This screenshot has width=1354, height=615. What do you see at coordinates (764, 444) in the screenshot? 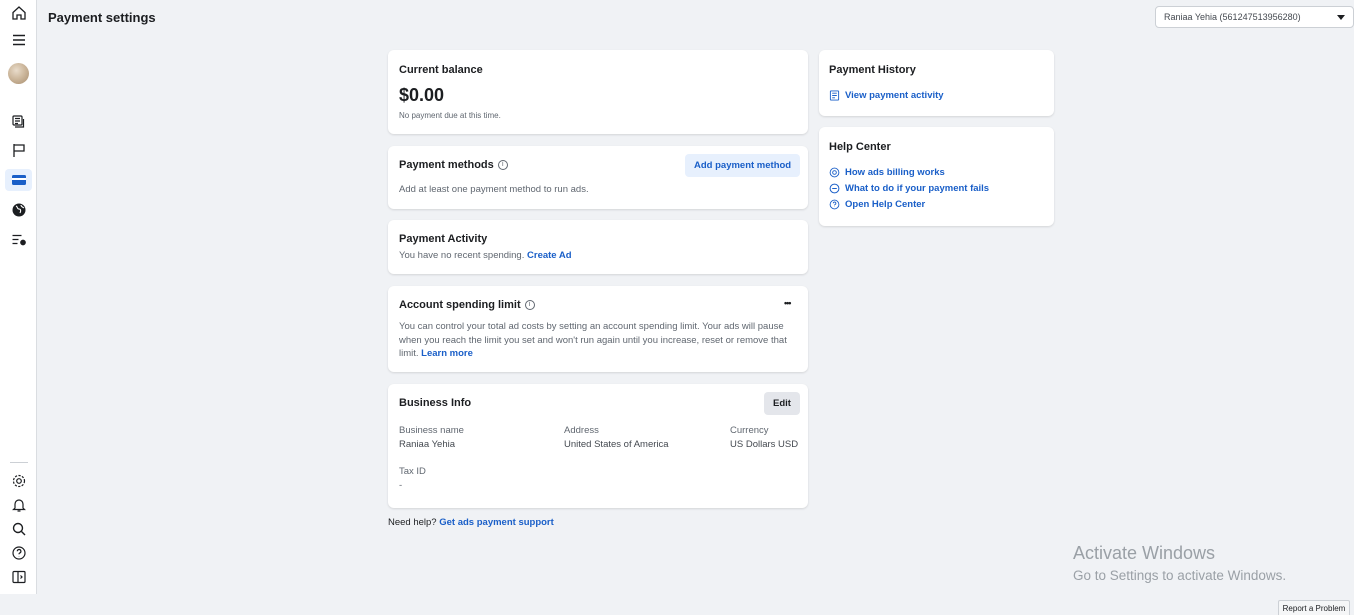
I see `currency-value: US Dollars USD` at bounding box center [764, 444].